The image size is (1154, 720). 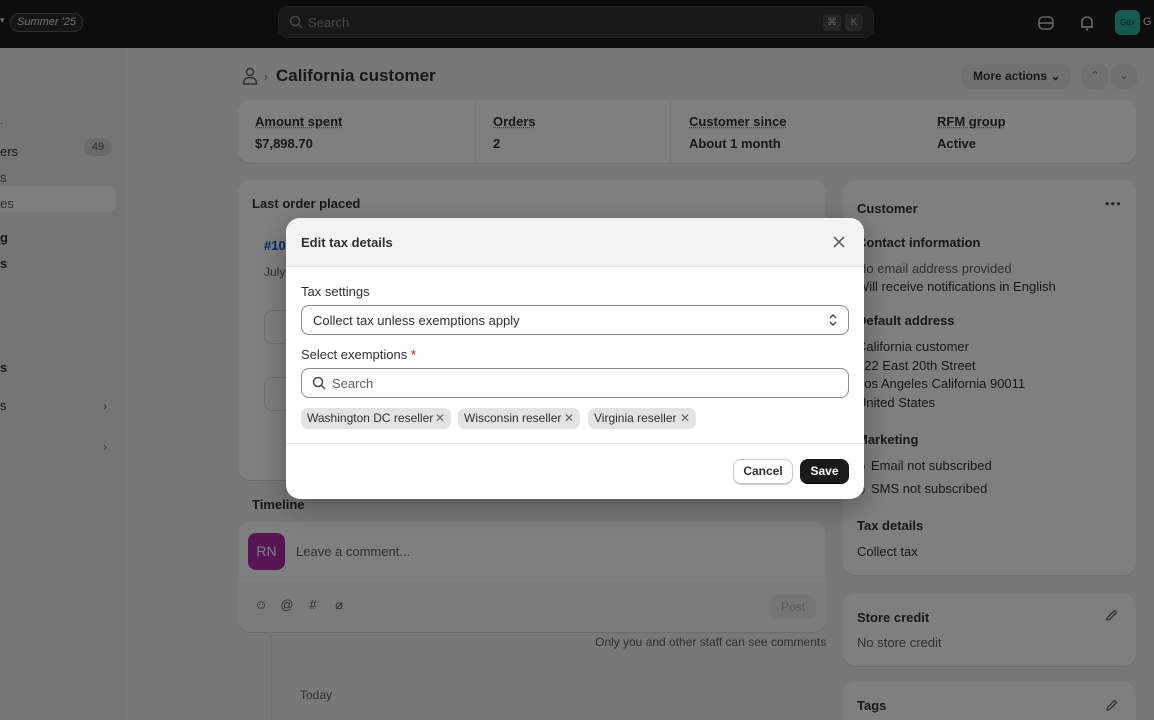 What do you see at coordinates (575, 443) in the screenshot?
I see `modal-footer-divider` at bounding box center [575, 443].